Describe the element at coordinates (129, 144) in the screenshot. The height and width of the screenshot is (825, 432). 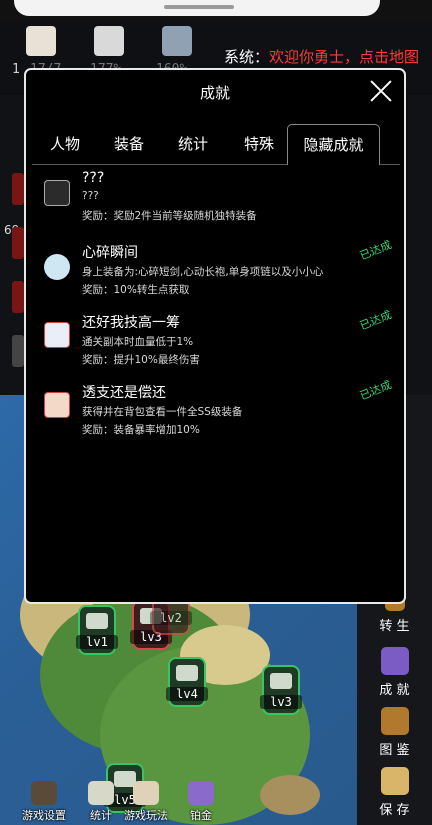
I see `tab-equipment: 装备` at that location.